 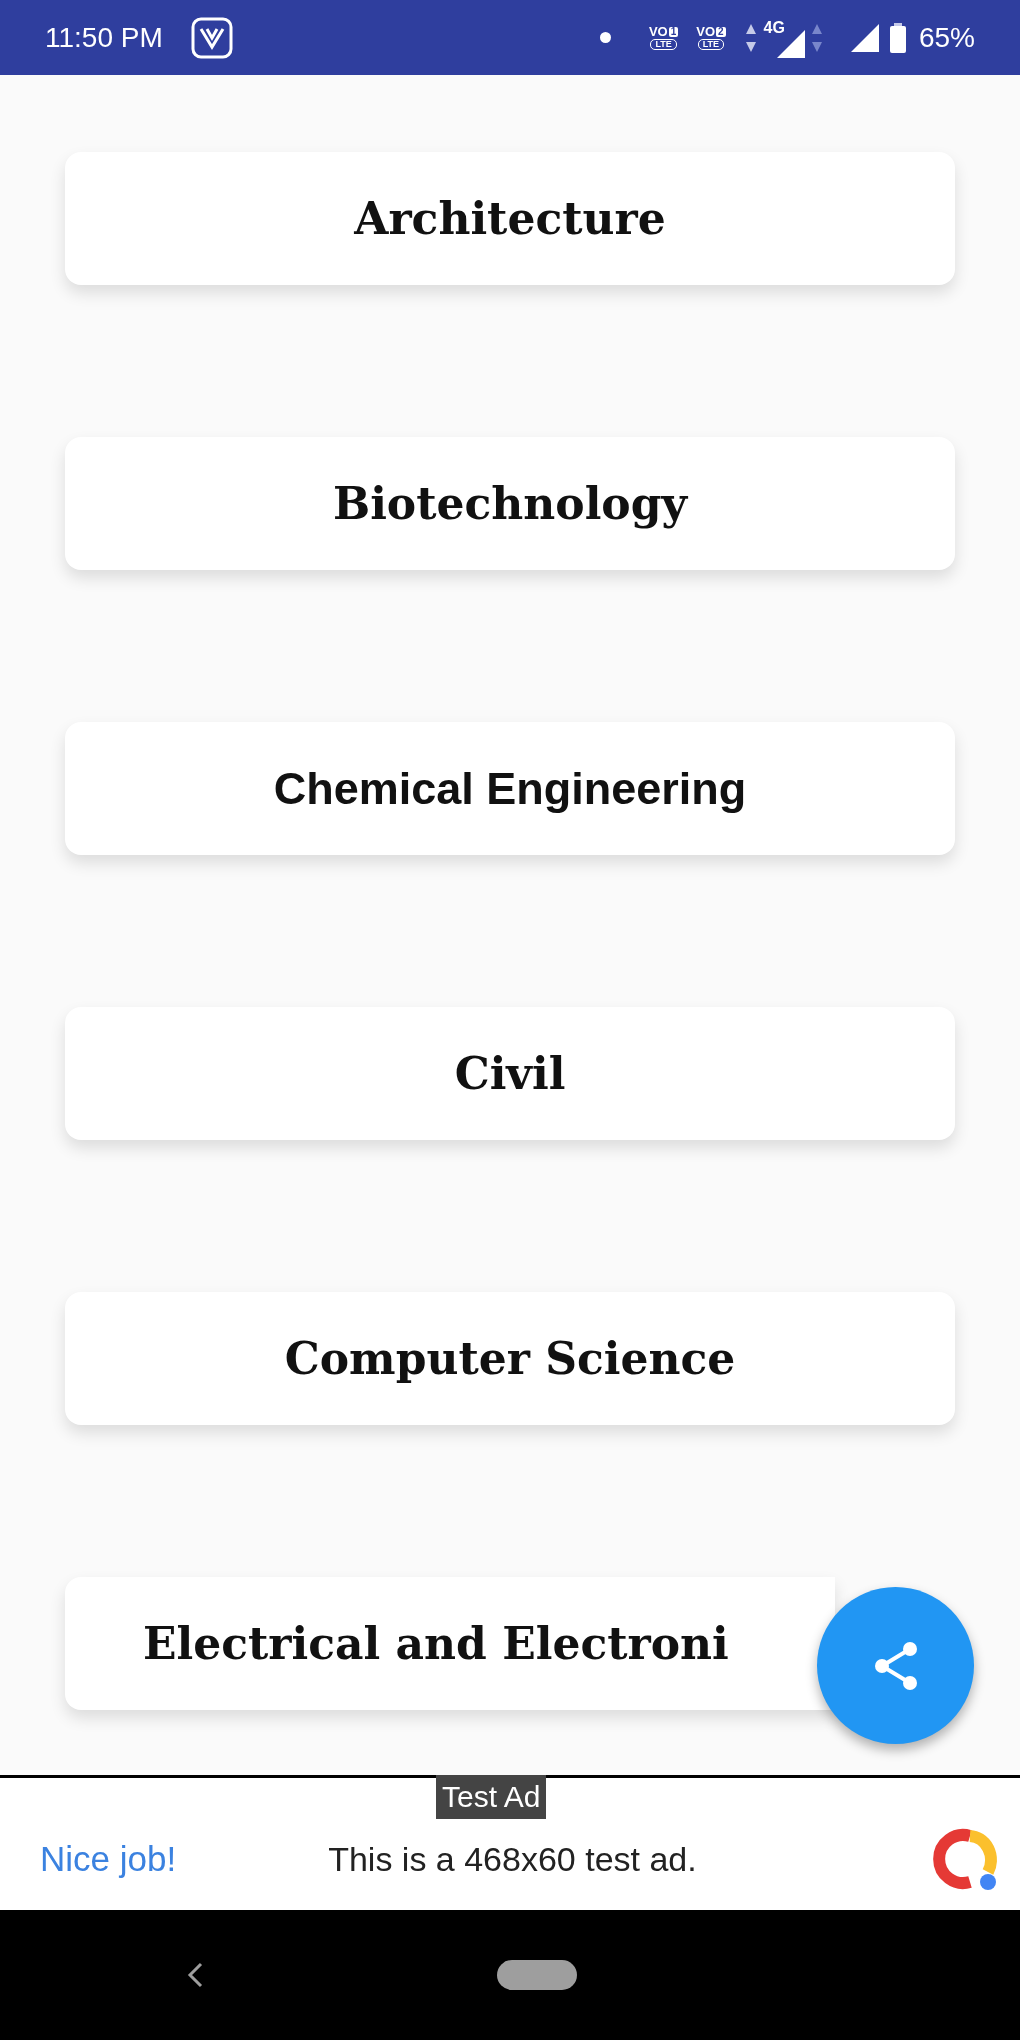 I want to click on battery-level: 65%, so click(x=946, y=37).